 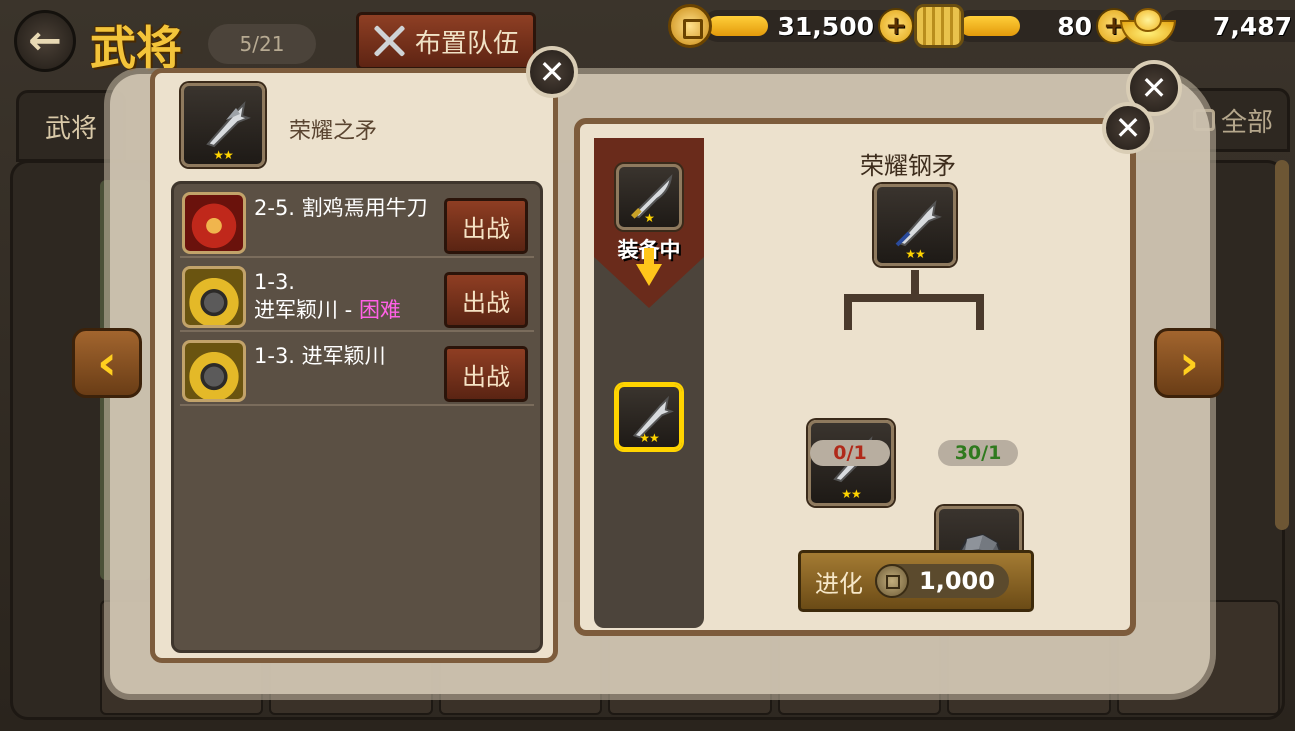 What do you see at coordinates (1074, 26) in the screenshot?
I see `scrolls-value: 80` at bounding box center [1074, 26].